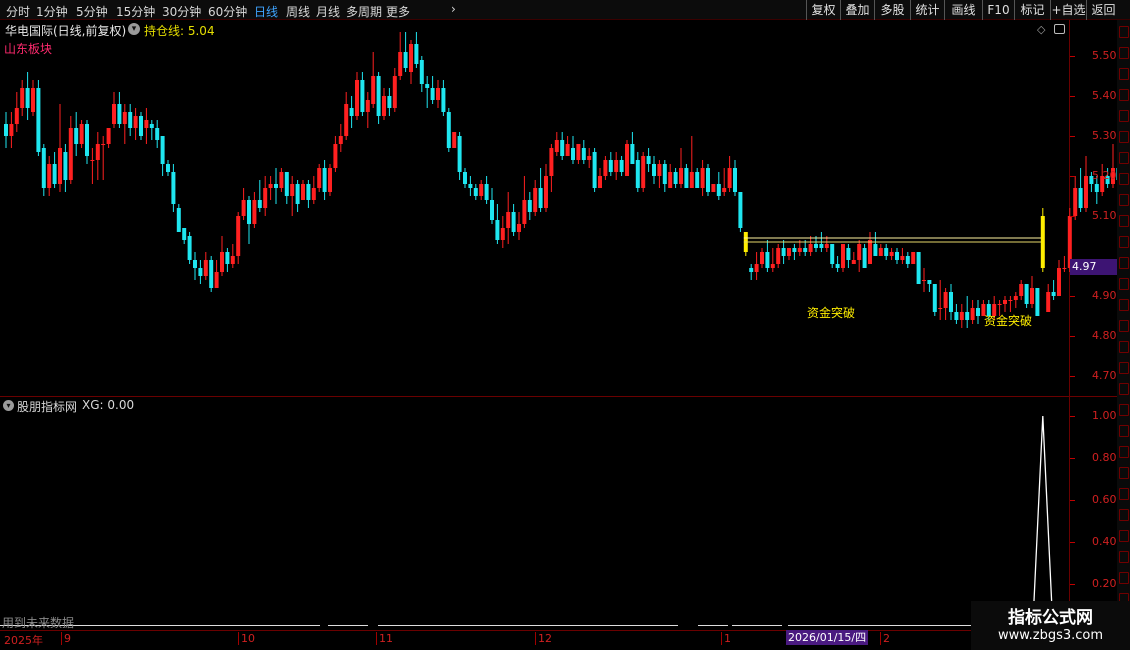 The height and width of the screenshot is (650, 1130). I want to click on diamond-icon: ◇, so click(1041, 29).